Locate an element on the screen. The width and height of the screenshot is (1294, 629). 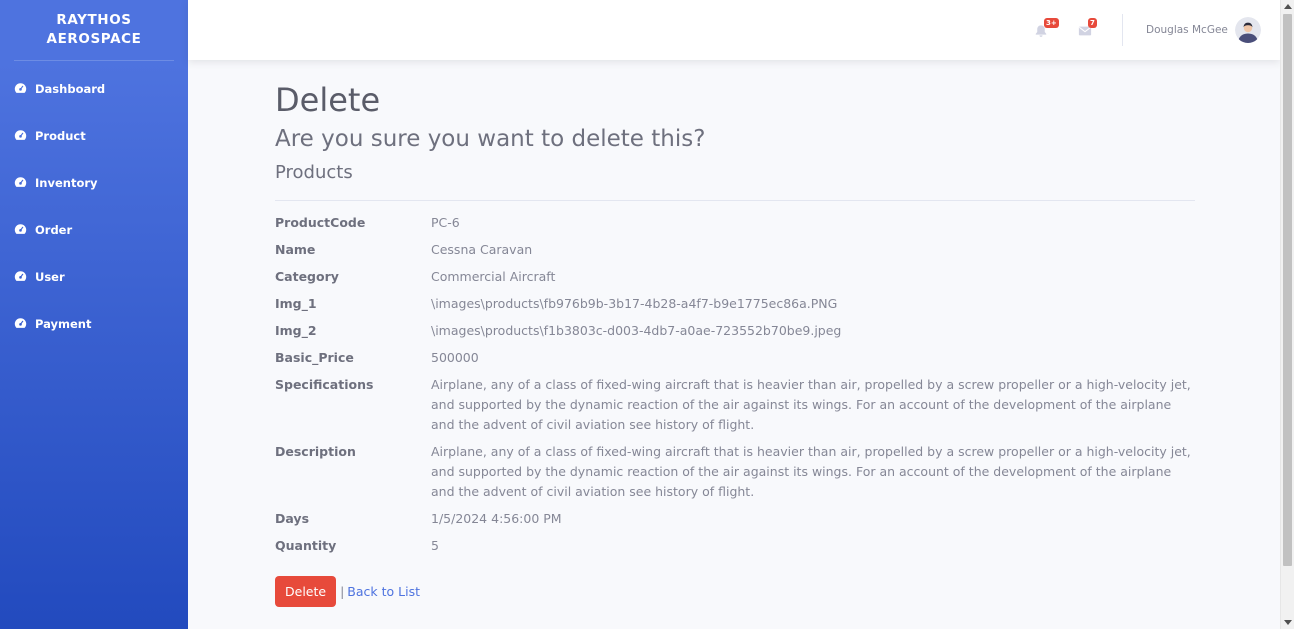
sidebar-item-product: Product is located at coordinates (94, 135).